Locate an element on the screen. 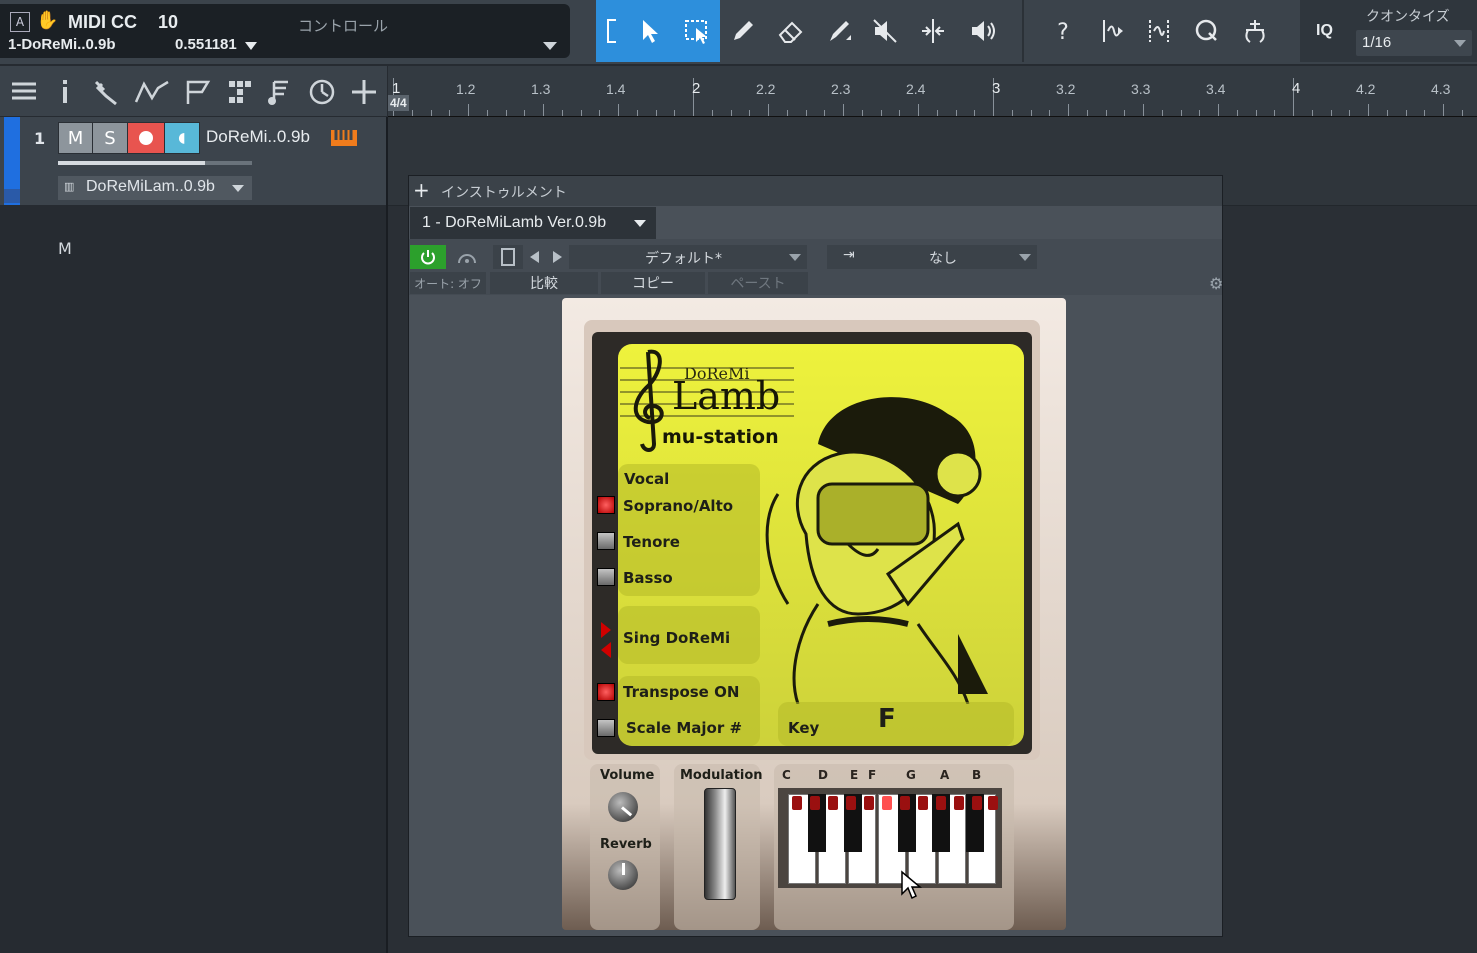 This screenshot has width=1477, height=953. scale-led is located at coordinates (606, 728).